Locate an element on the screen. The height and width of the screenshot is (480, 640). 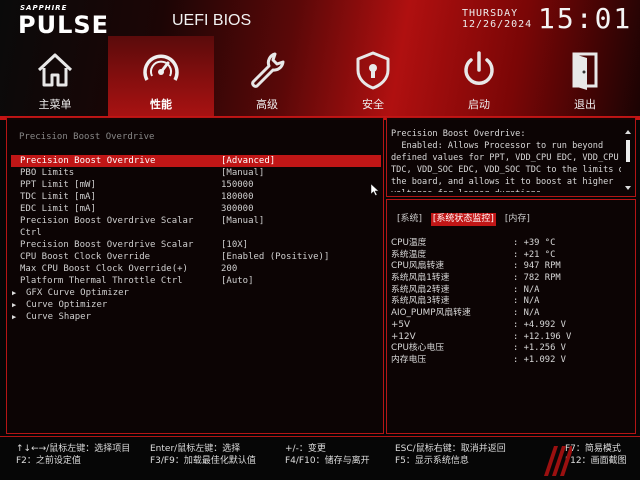
submenu-curve-shaper: ▶ Curve Shaper is located at coordinates (196, 317).